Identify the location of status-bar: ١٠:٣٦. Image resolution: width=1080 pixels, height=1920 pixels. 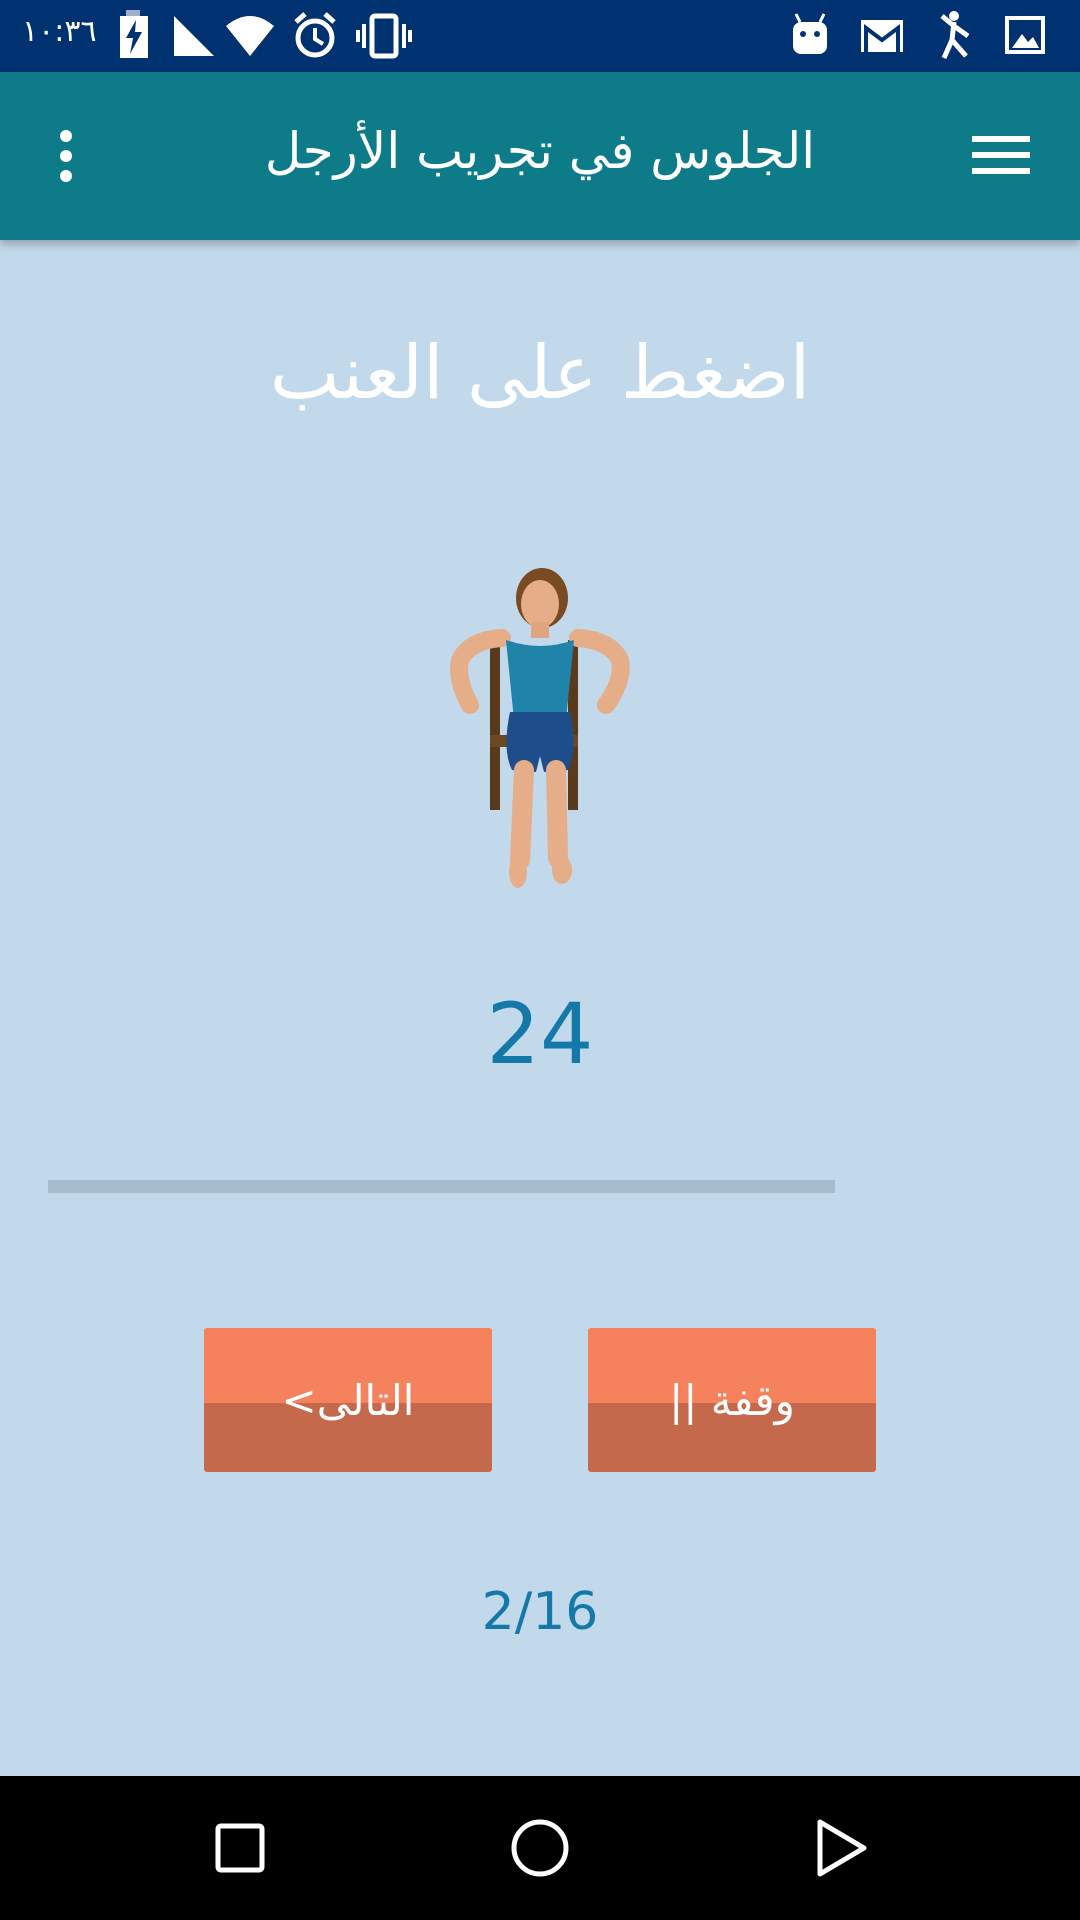
(540, 36).